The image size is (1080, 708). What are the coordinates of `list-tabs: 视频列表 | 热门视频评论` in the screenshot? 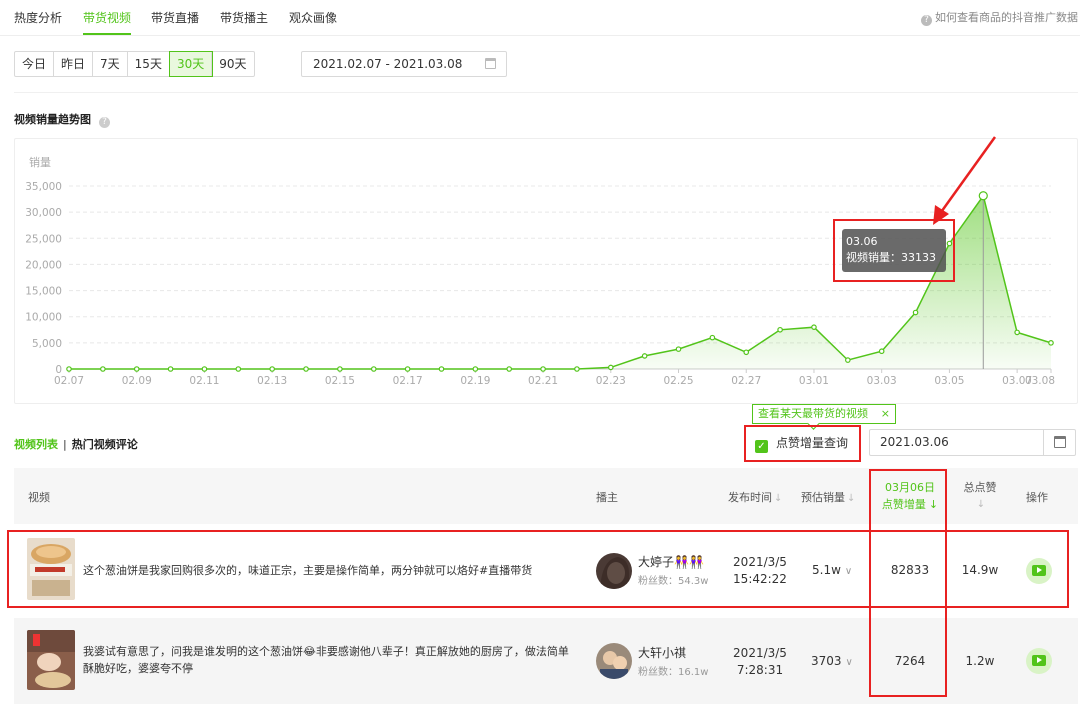 It's located at (76, 444).